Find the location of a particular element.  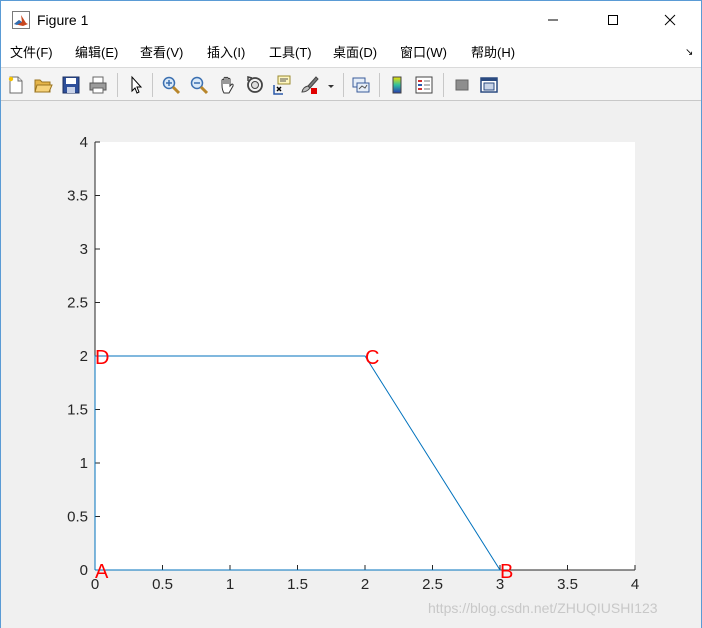

menu-view: 查看(V) is located at coordinates (161, 53).